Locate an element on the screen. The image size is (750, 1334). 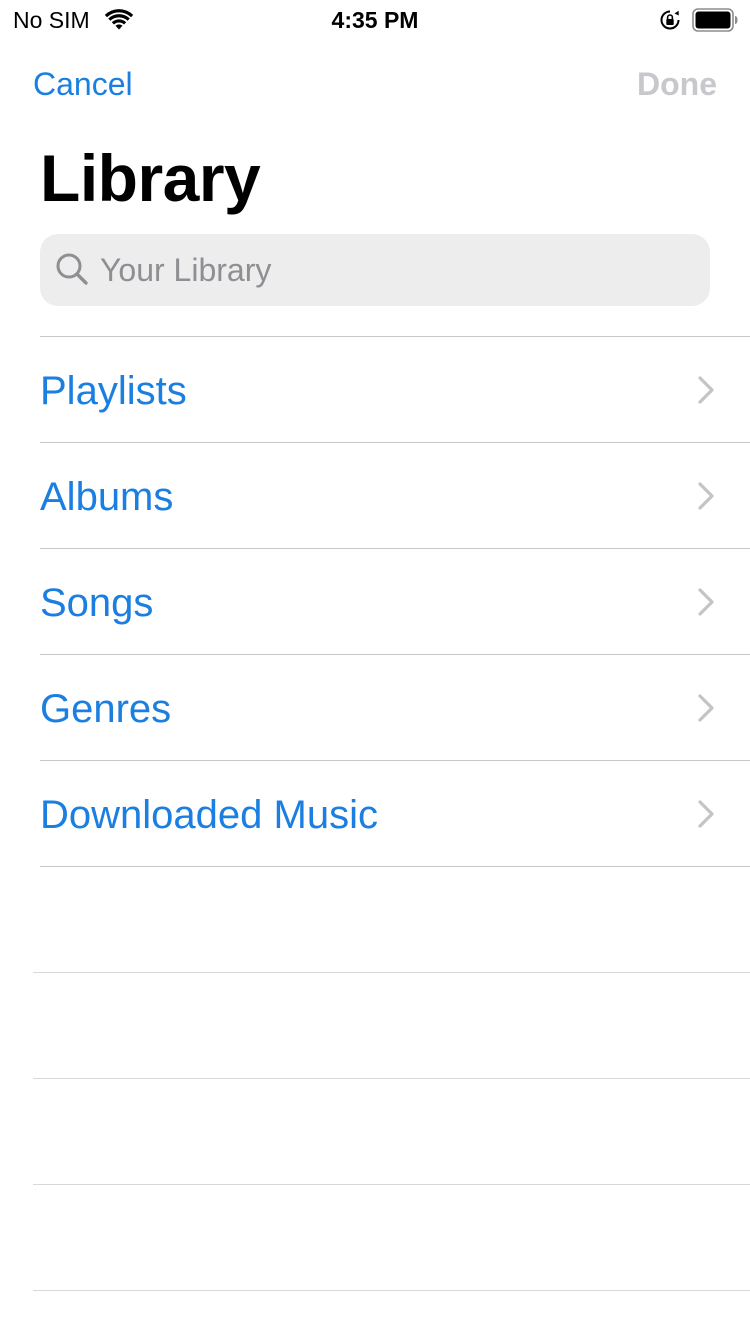
orientation-lock-icon is located at coordinates (670, 20).